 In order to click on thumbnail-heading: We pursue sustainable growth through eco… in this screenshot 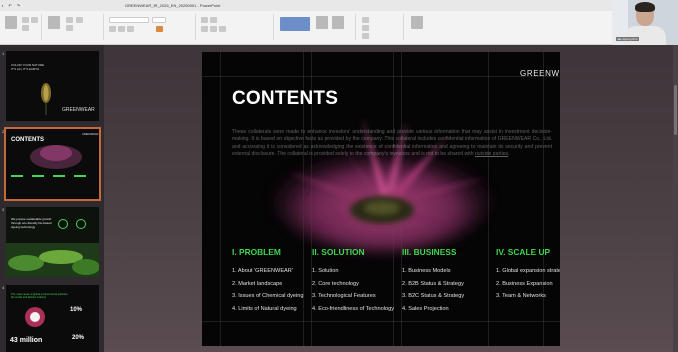, I will do `click(31, 223)`.